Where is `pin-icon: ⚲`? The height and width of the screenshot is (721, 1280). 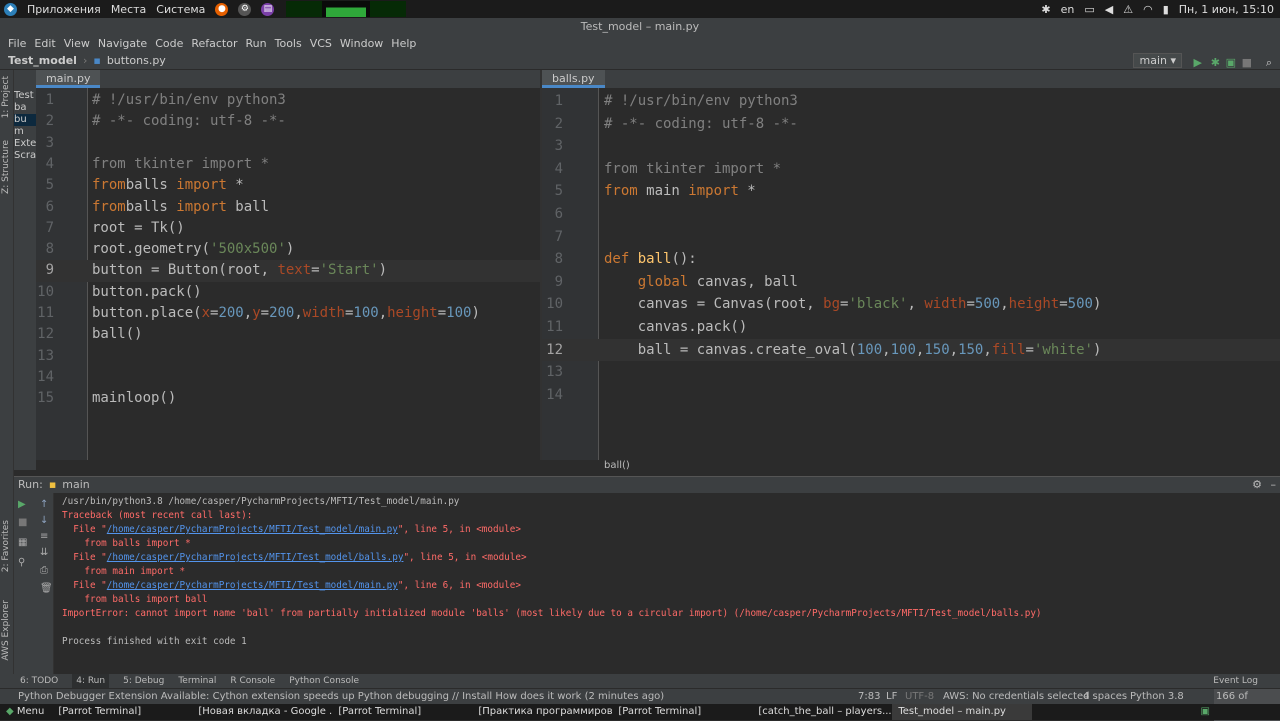 pin-icon: ⚲ is located at coordinates (21, 562).